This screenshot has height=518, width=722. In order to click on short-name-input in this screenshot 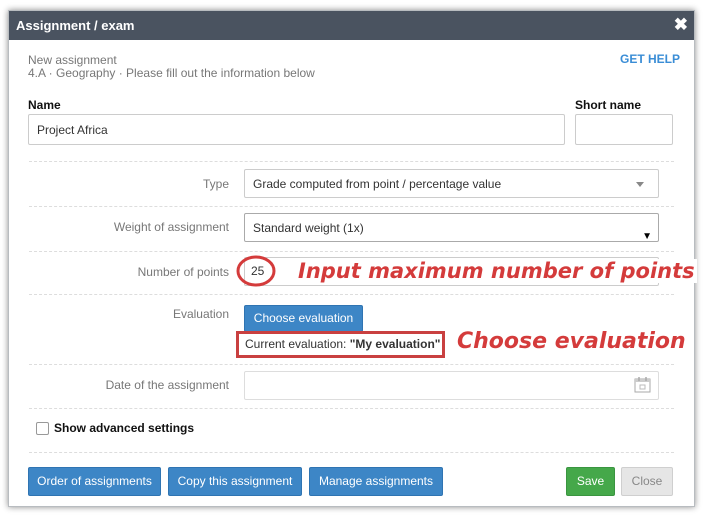, I will do `click(624, 129)`.